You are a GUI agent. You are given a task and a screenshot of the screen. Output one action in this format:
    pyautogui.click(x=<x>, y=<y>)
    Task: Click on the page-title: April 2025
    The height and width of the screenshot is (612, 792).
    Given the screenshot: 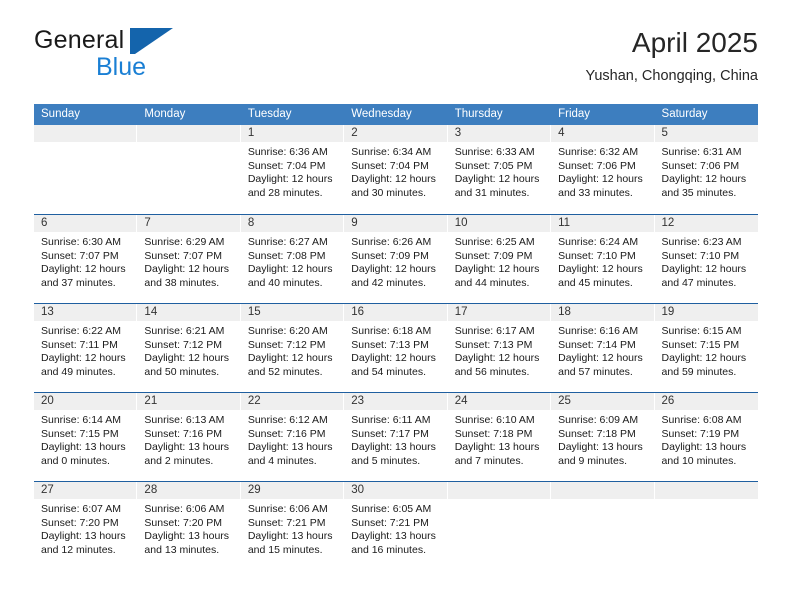 What is the action you would take?
    pyautogui.click(x=694, y=42)
    